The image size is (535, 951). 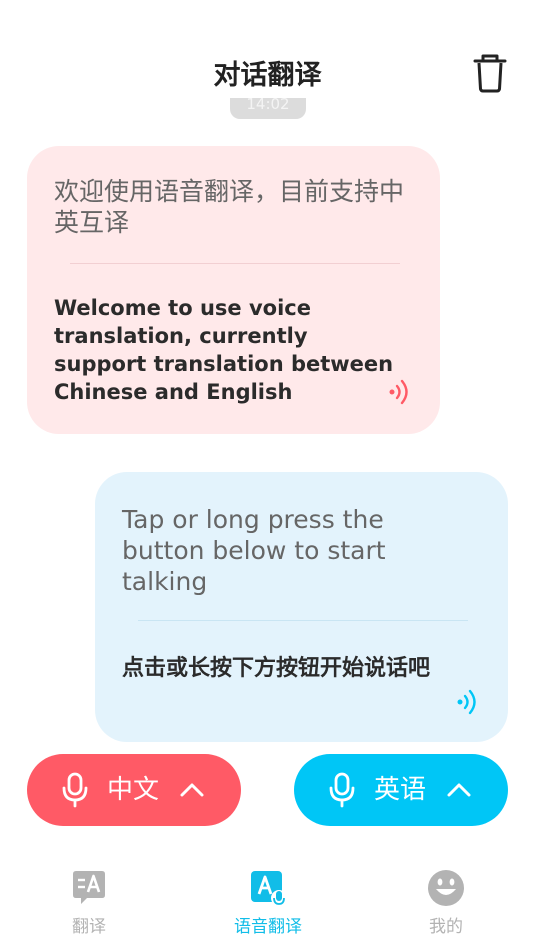 I want to click on tab-label: 语音翻译, so click(x=268, y=927).